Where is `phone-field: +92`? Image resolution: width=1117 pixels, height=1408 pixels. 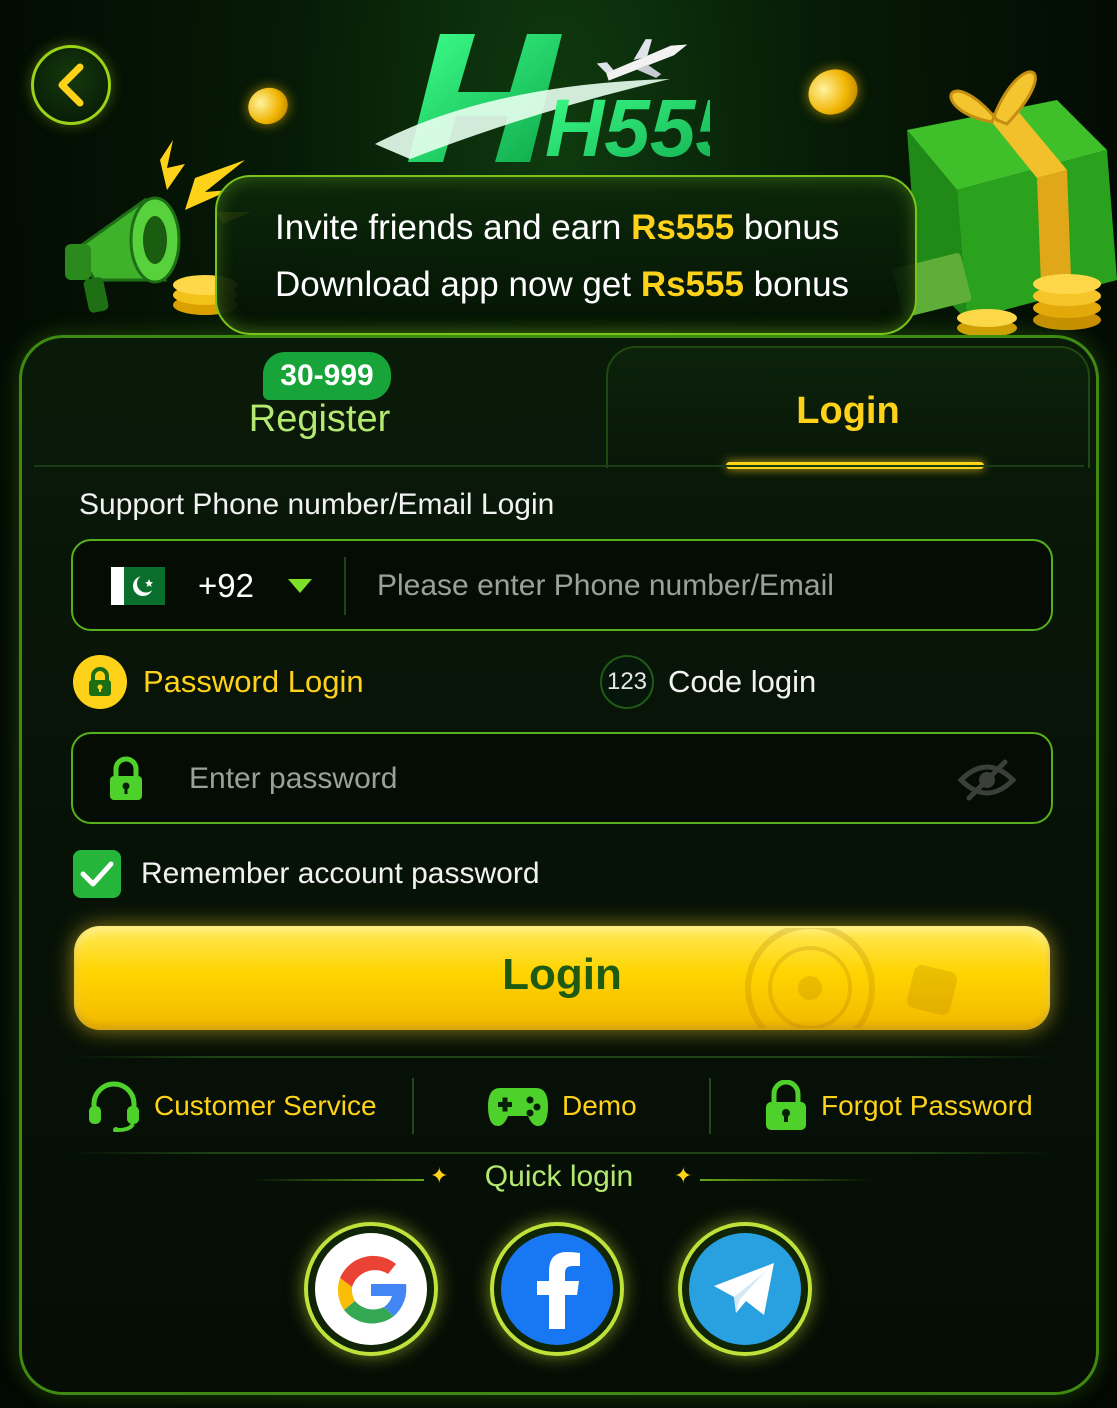
phone-field: +92 is located at coordinates (562, 585).